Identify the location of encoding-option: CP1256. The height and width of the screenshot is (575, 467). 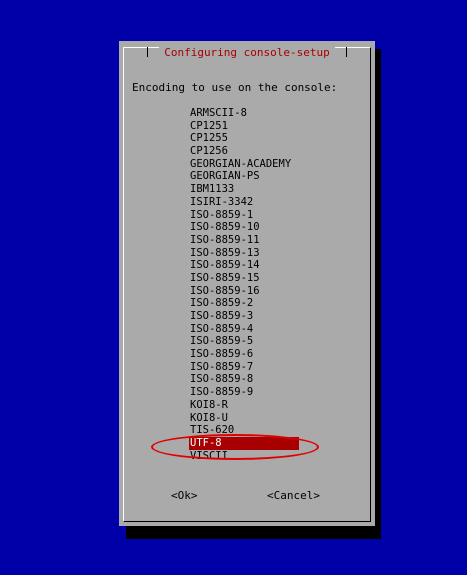
(244, 151).